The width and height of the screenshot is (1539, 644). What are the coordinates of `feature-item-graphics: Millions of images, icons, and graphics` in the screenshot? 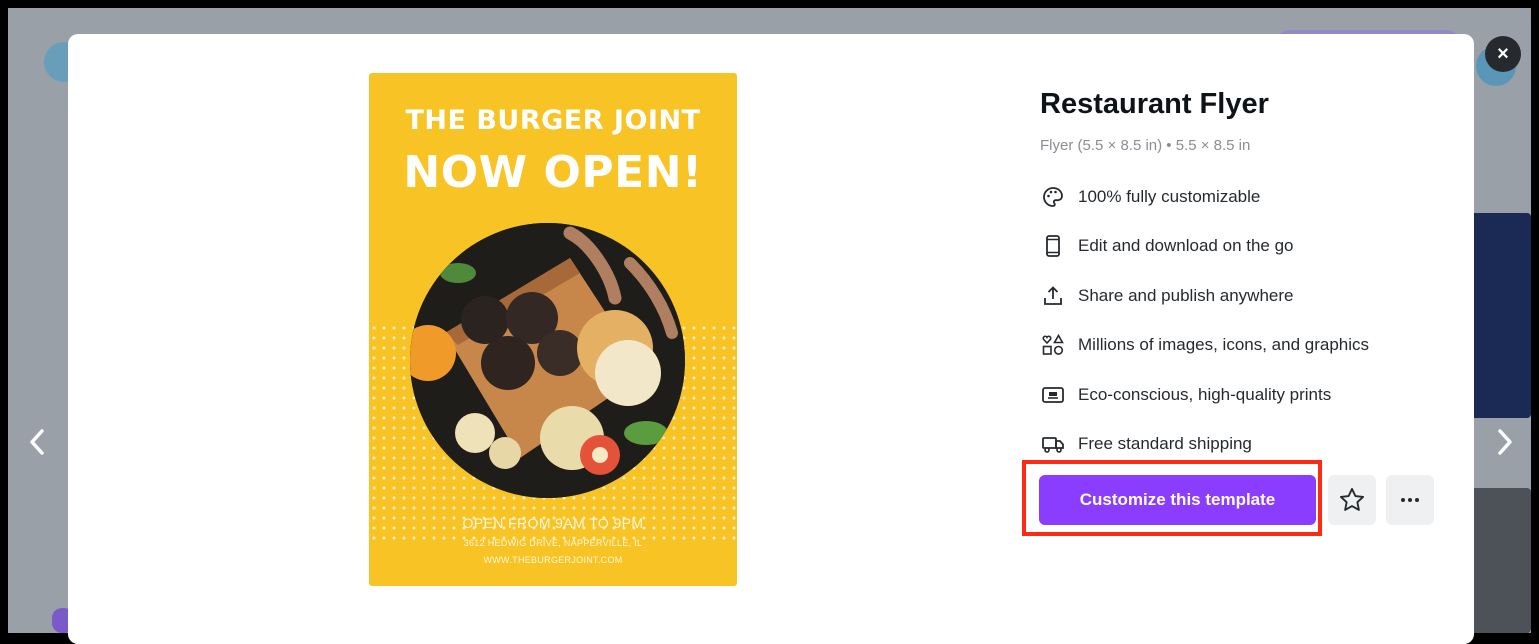 It's located at (1250, 346).